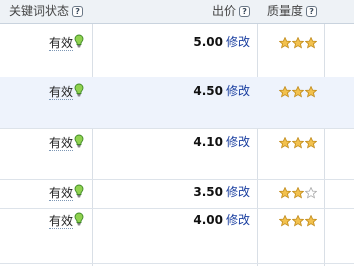  What do you see at coordinates (177, 12) in the screenshot?
I see `table-header: 关键词状态? 出价? 质量度?` at bounding box center [177, 12].